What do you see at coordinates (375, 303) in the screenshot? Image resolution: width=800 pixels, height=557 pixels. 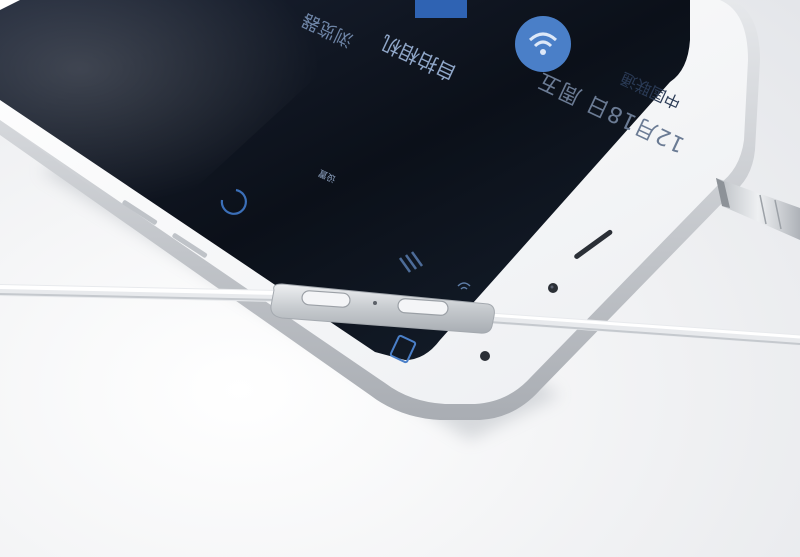 I see `microphone-hole-icon` at bounding box center [375, 303].